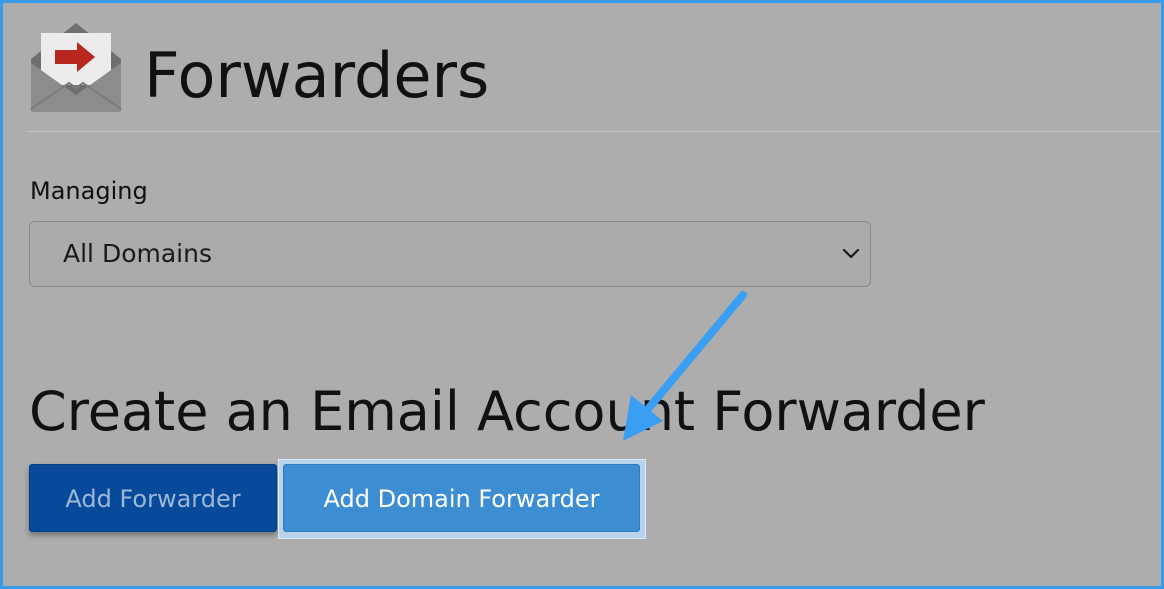 The image size is (1164, 589). What do you see at coordinates (89, 191) in the screenshot?
I see `managing-label: Managing` at bounding box center [89, 191].